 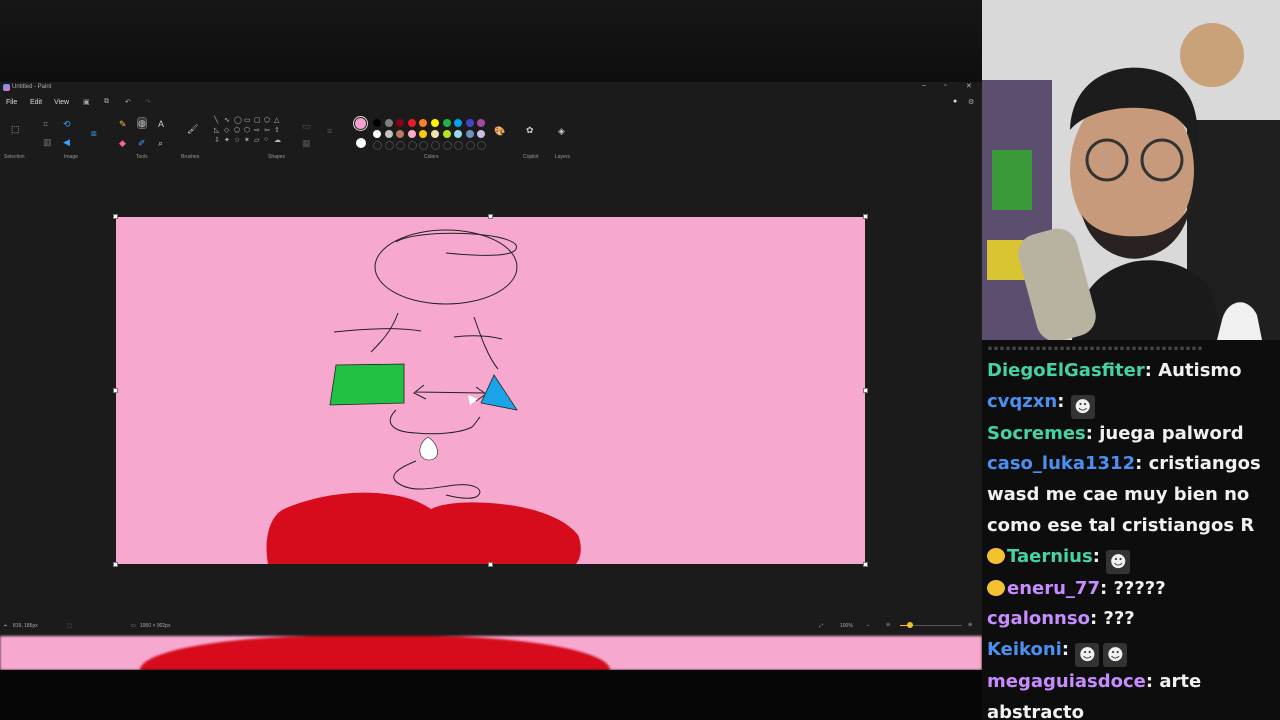 I want to click on zoom-slider-thumb, so click(x=910, y=625).